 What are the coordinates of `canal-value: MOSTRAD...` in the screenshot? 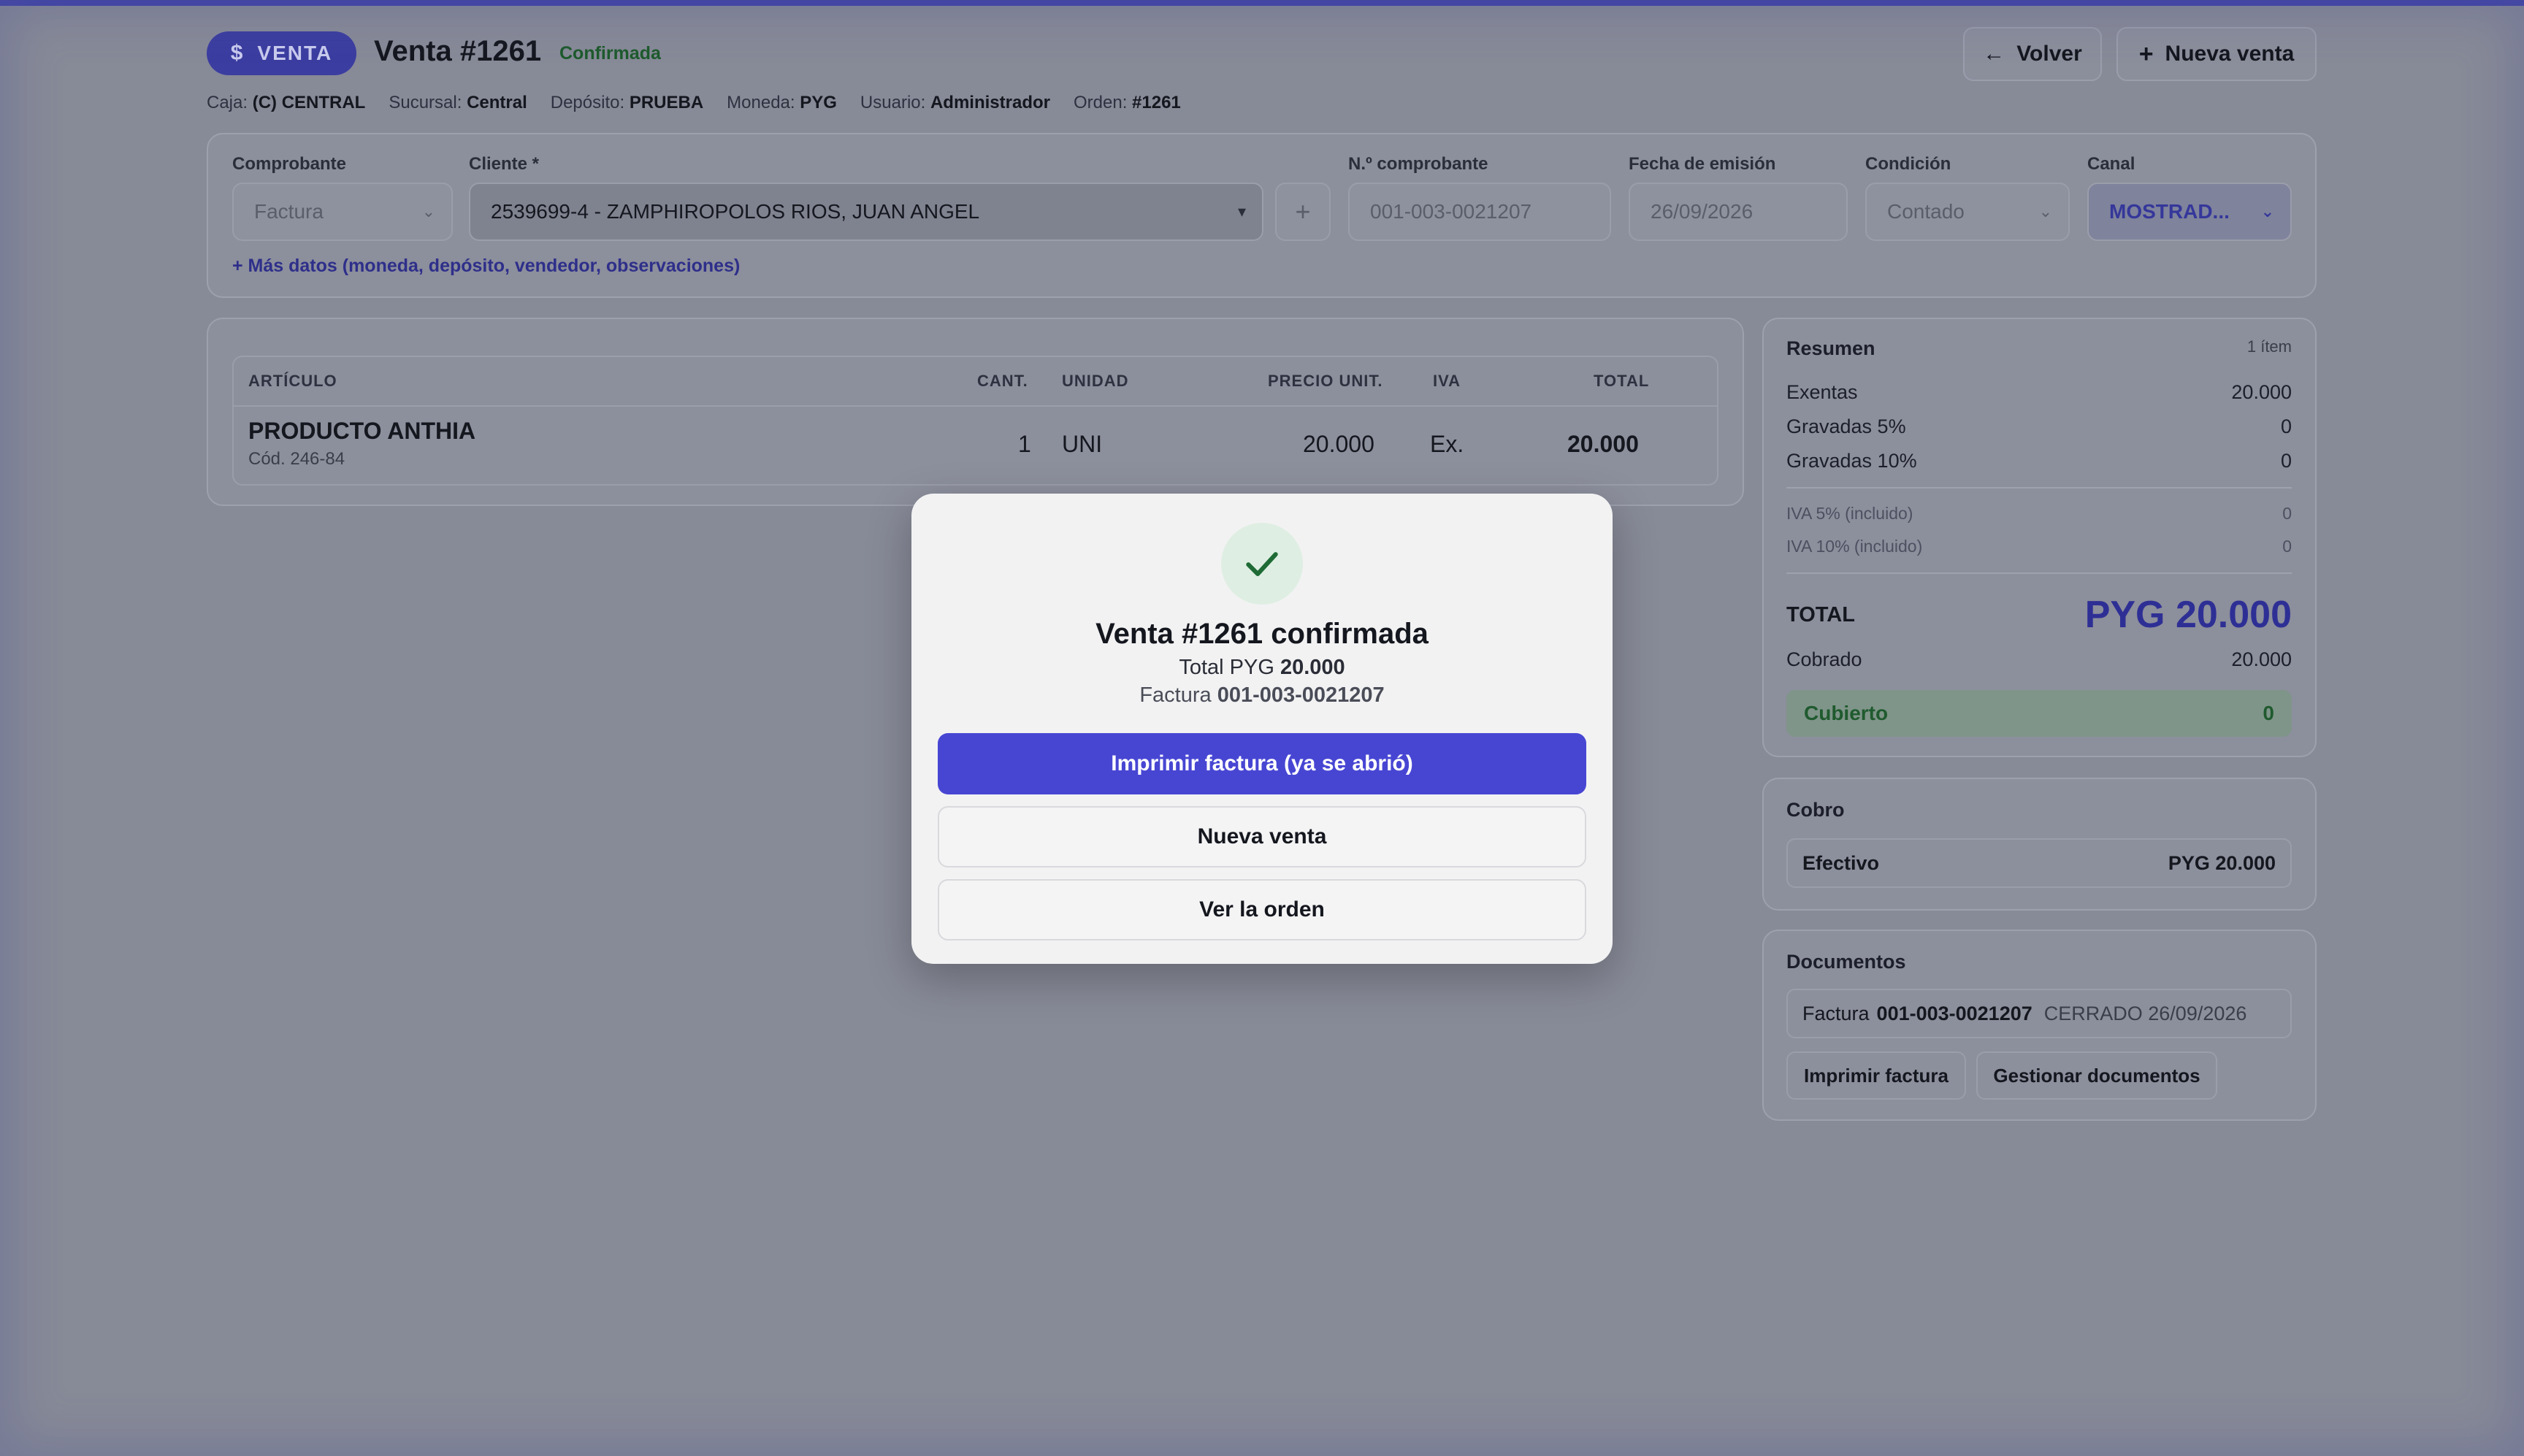 It's located at (2169, 212).